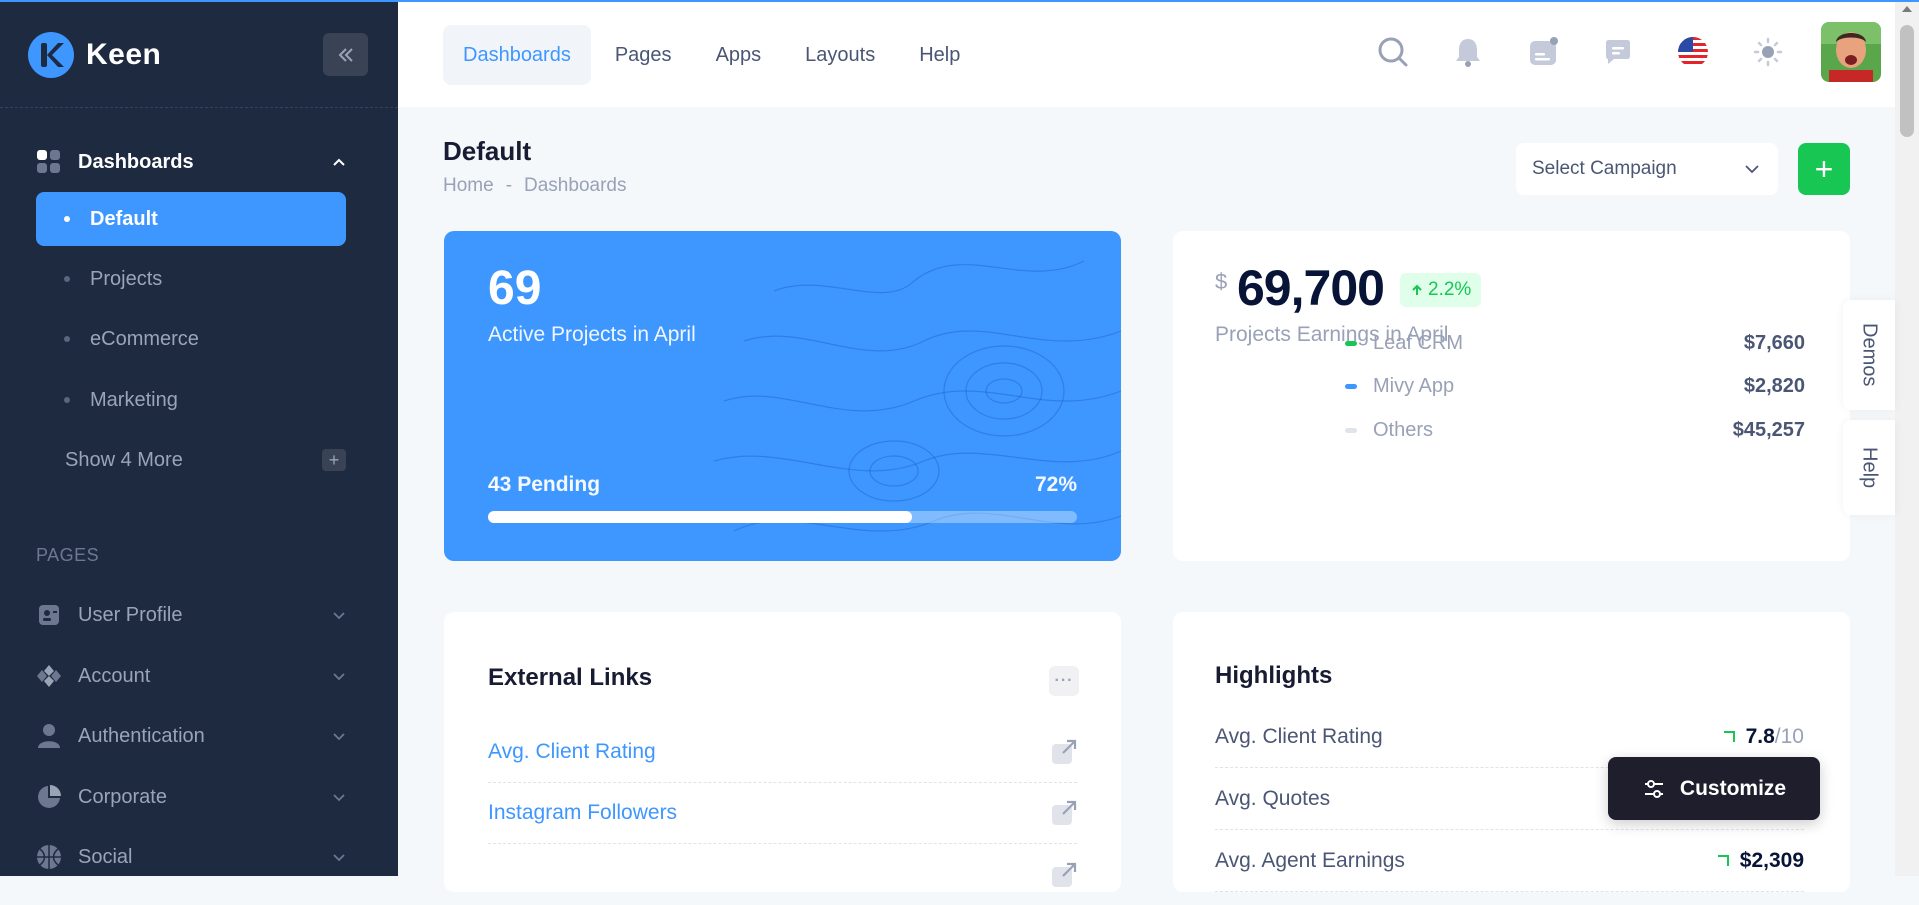  What do you see at coordinates (1509, 861) in the screenshot?
I see `highlight-row: Avg. Agent Earnings $2,309` at bounding box center [1509, 861].